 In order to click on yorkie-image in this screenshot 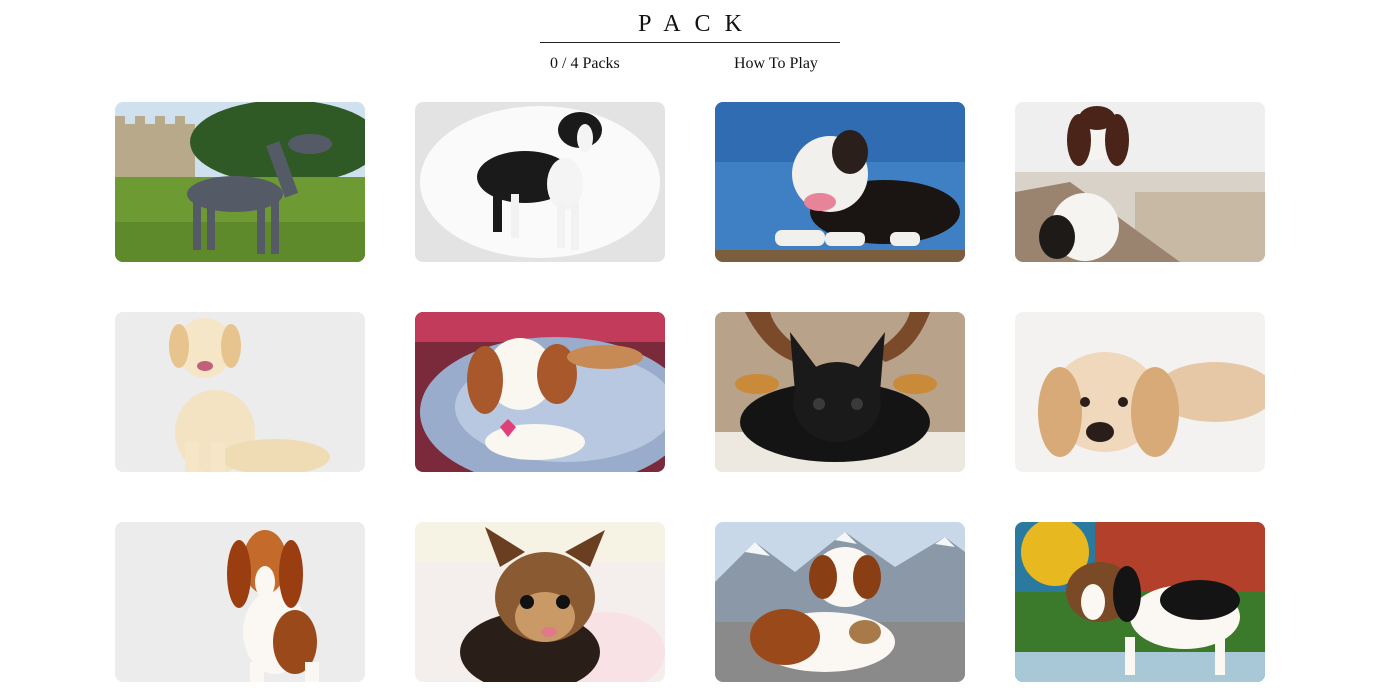, I will do `click(540, 602)`.